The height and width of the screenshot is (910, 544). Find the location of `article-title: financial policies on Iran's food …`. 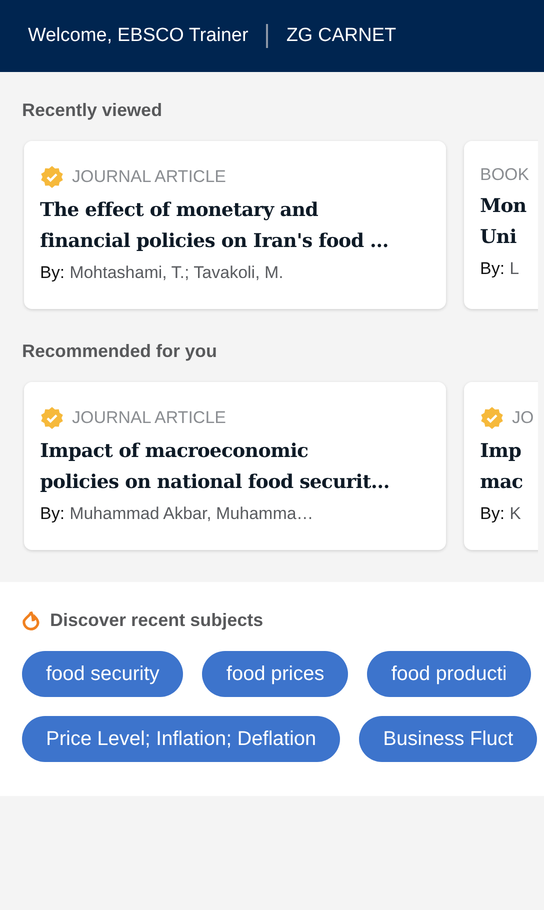

article-title: financial policies on Iran's food … is located at coordinates (215, 241).